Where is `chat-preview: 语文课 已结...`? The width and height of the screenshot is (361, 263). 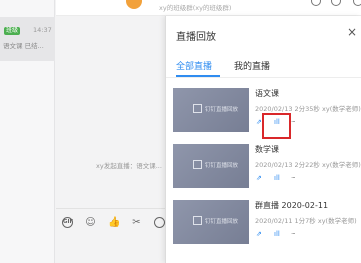
chat-preview: 语文课 已结... is located at coordinates (23, 46).